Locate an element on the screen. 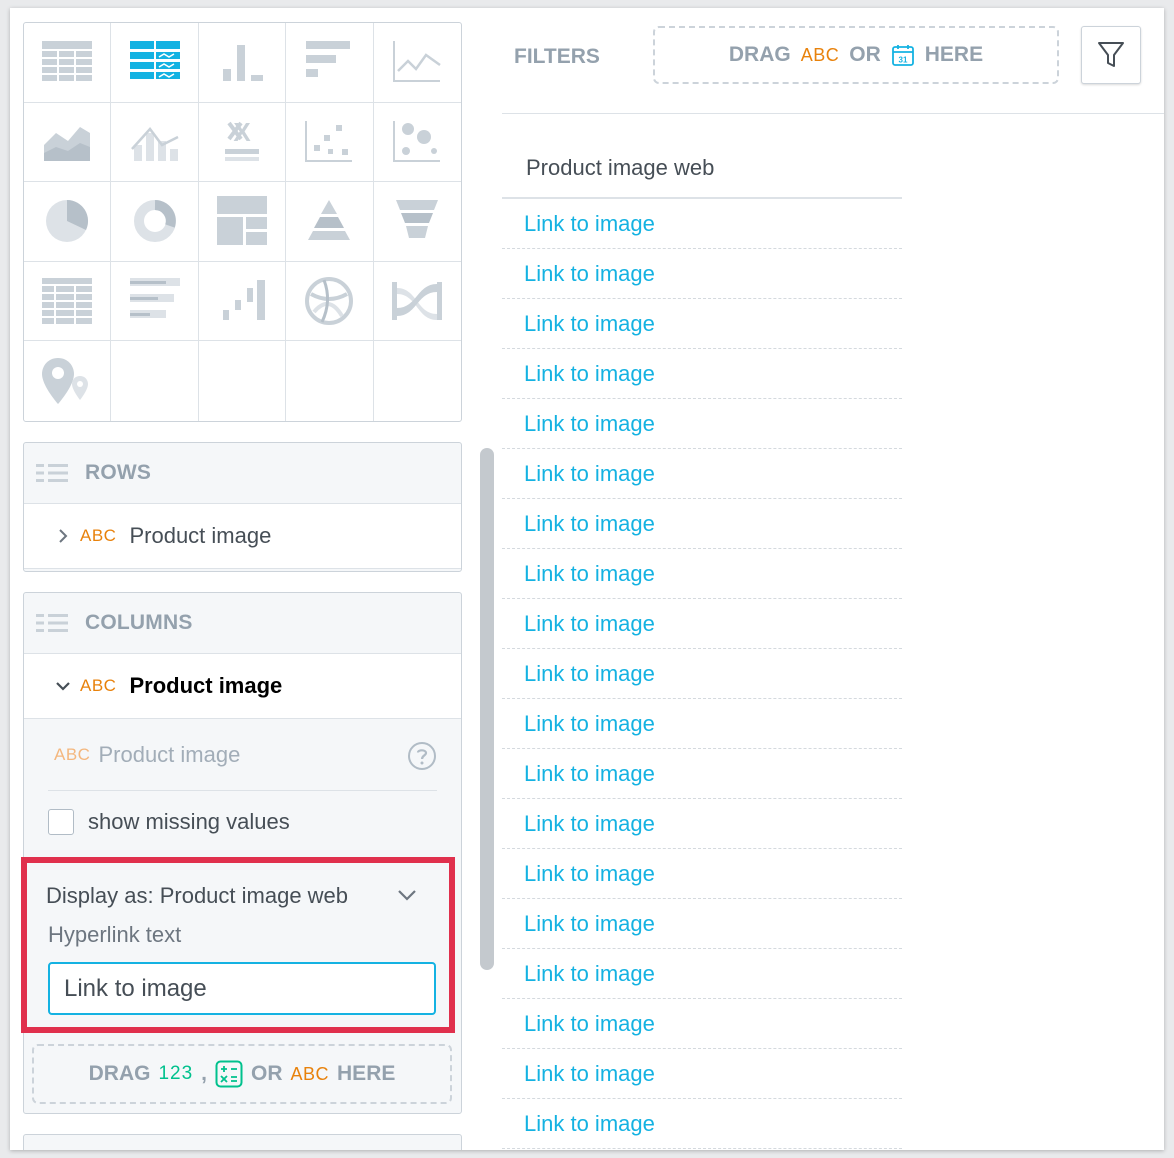 Image resolution: width=1174 pixels, height=1158 pixels. rows-bucket-item: ABC Product image is located at coordinates (242, 536).